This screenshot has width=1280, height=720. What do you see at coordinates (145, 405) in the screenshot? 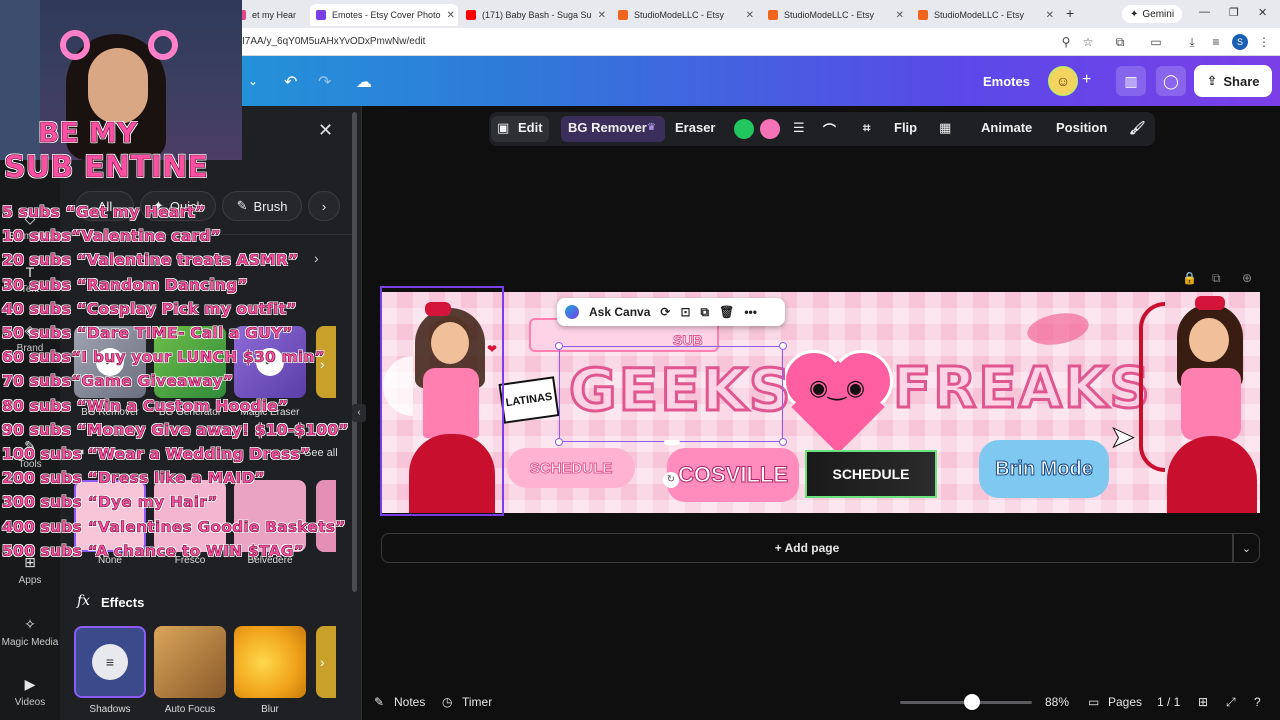
I see `sub-goal-item: 80 subs “Win a Custom Hoodie”` at bounding box center [145, 405].